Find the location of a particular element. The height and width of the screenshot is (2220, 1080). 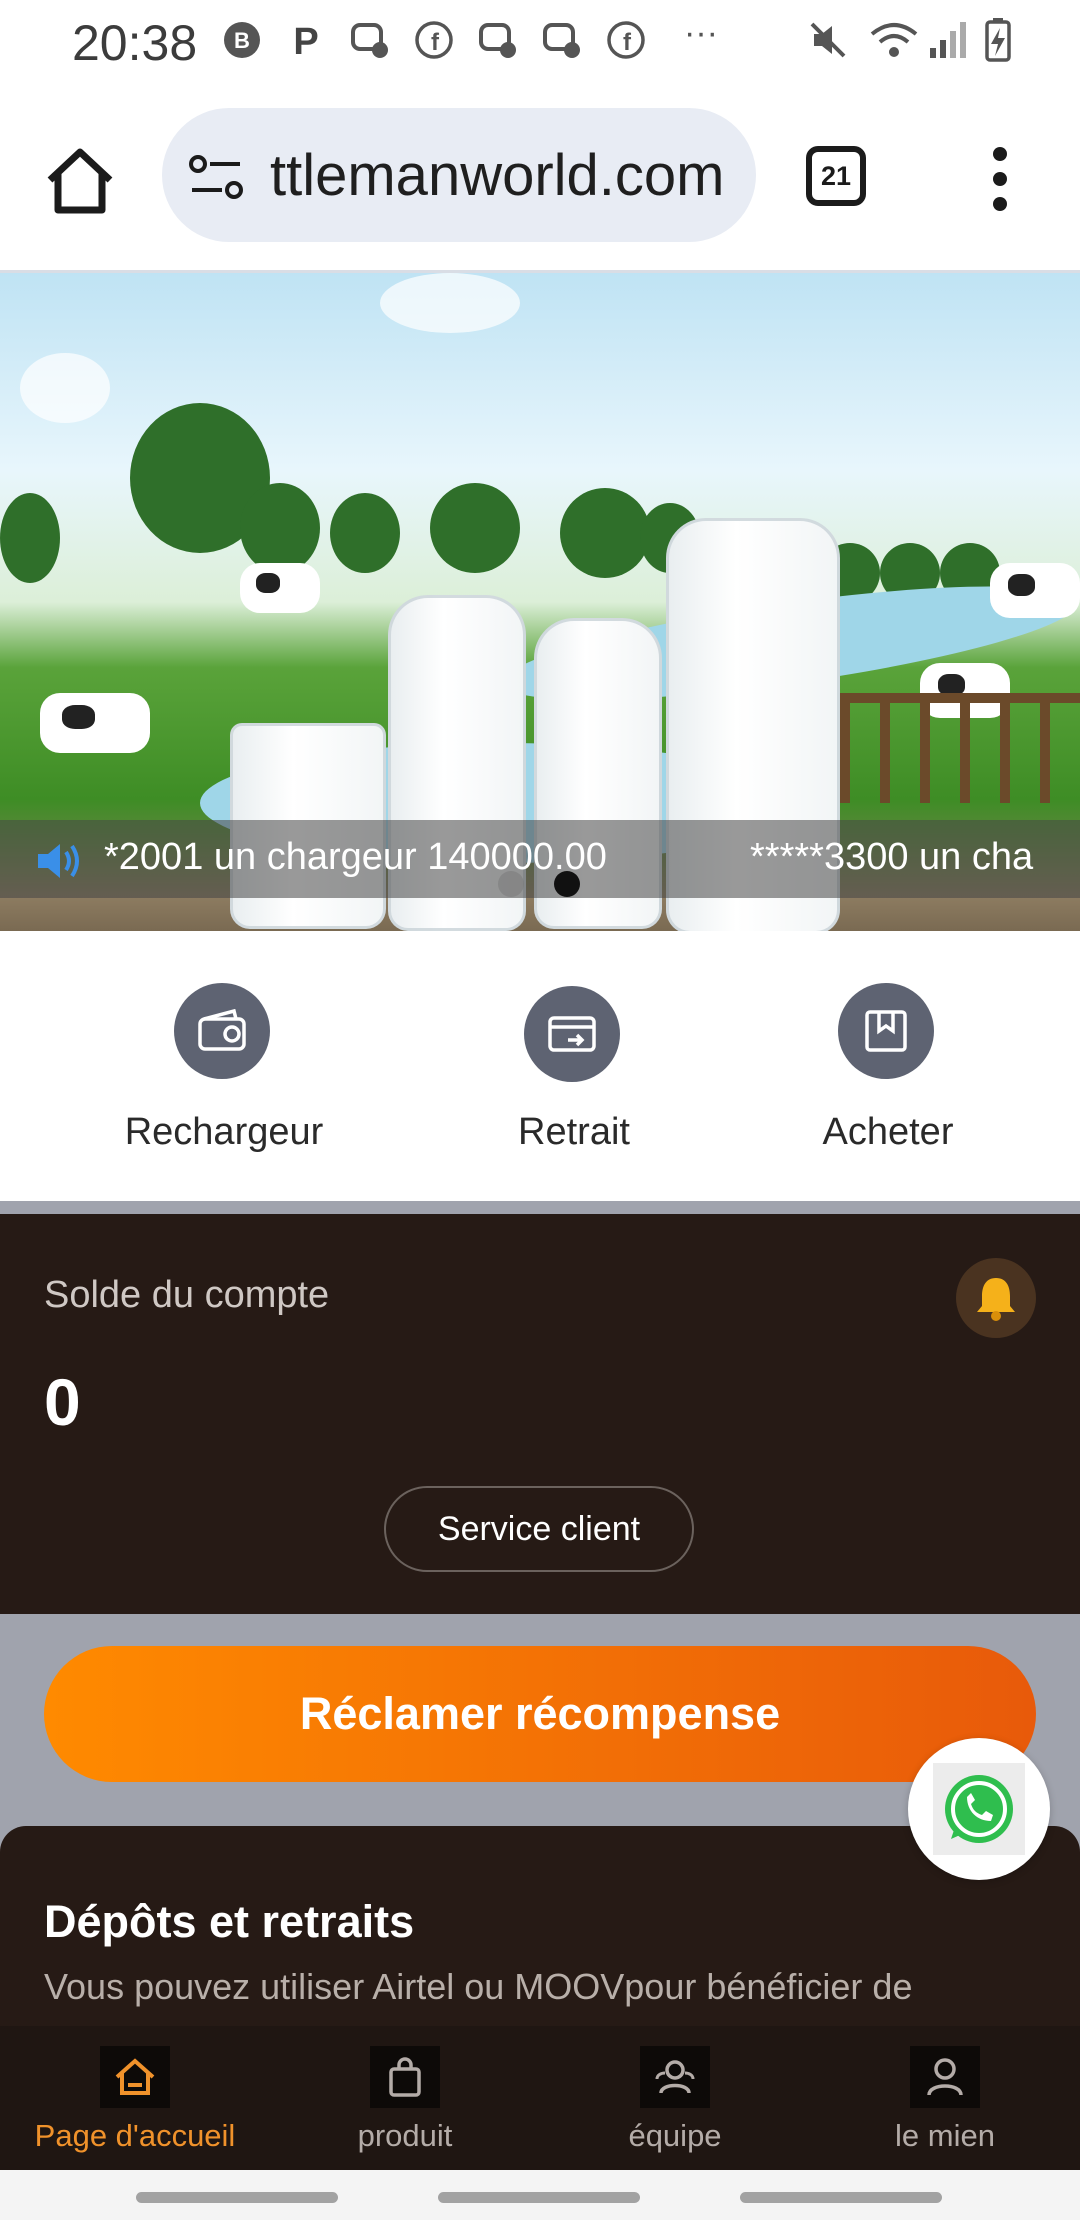

whatsapp-icon is located at coordinates (979, 1809).